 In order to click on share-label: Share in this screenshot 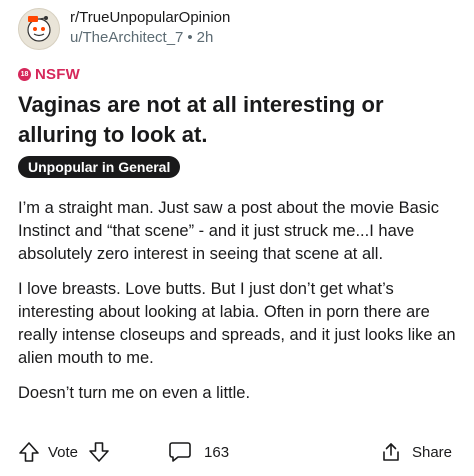, I will do `click(431, 452)`.